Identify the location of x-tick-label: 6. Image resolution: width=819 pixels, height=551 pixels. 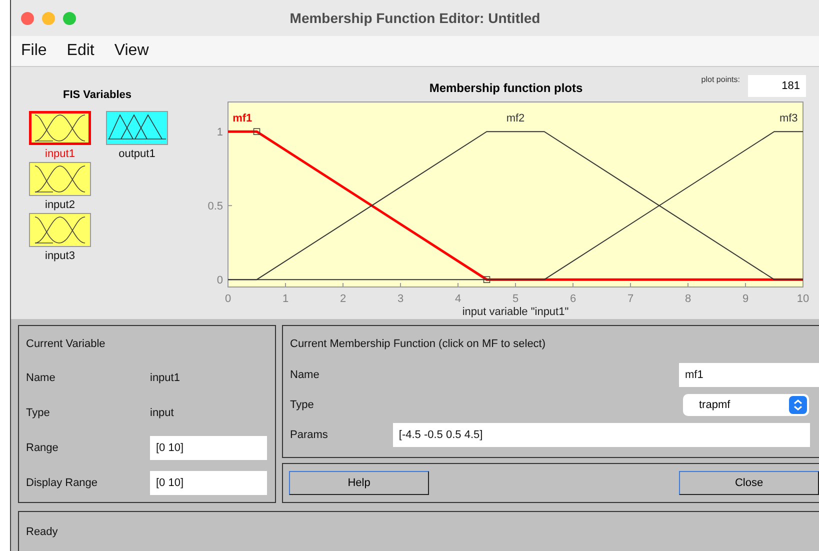
(573, 299).